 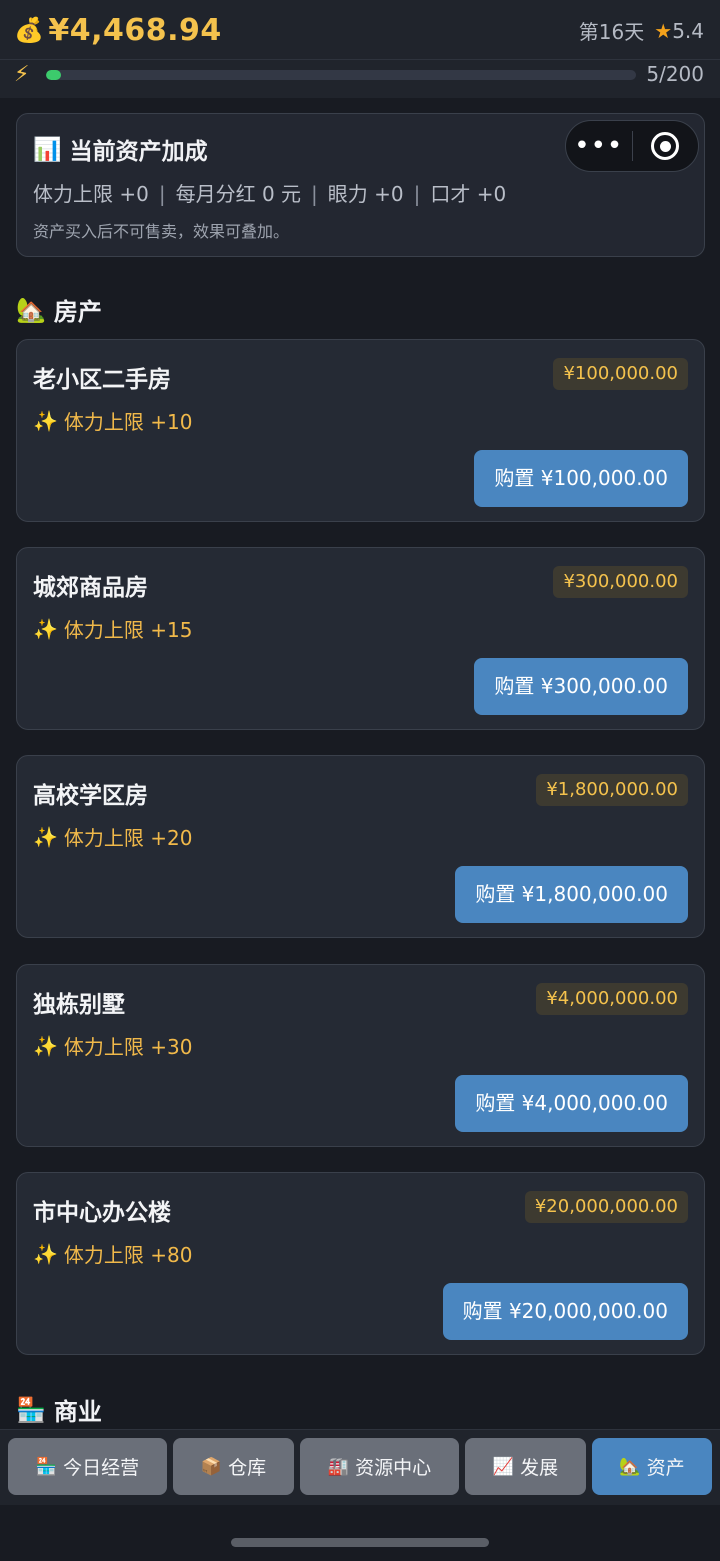 I want to click on energy-count: 5/200, so click(x=675, y=74).